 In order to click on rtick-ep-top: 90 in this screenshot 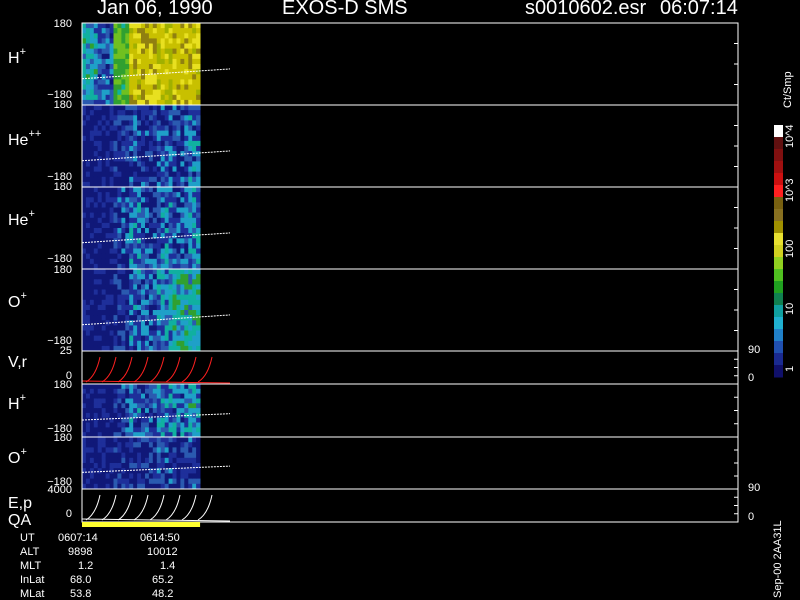, I will do `click(754, 488)`.